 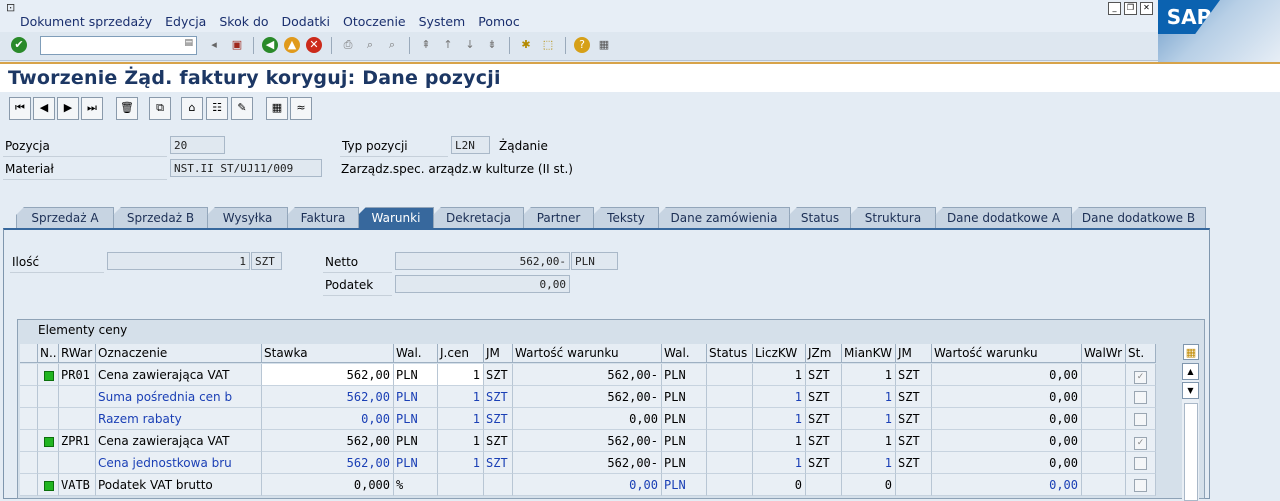 What do you see at coordinates (526, 45) in the screenshot?
I see `new-session-icon: ✱` at bounding box center [526, 45].